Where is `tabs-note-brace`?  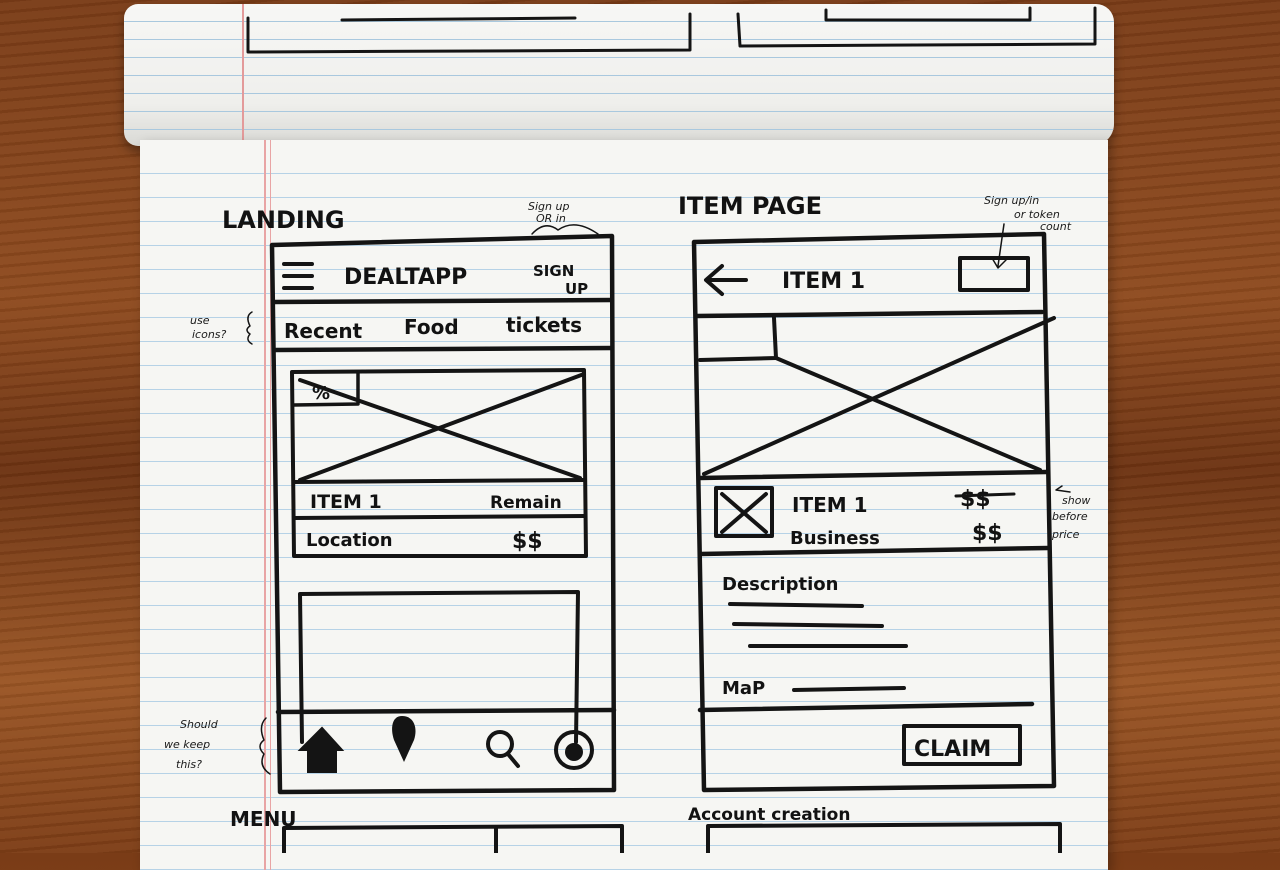
tabs-note-brace is located at coordinates (249, 328).